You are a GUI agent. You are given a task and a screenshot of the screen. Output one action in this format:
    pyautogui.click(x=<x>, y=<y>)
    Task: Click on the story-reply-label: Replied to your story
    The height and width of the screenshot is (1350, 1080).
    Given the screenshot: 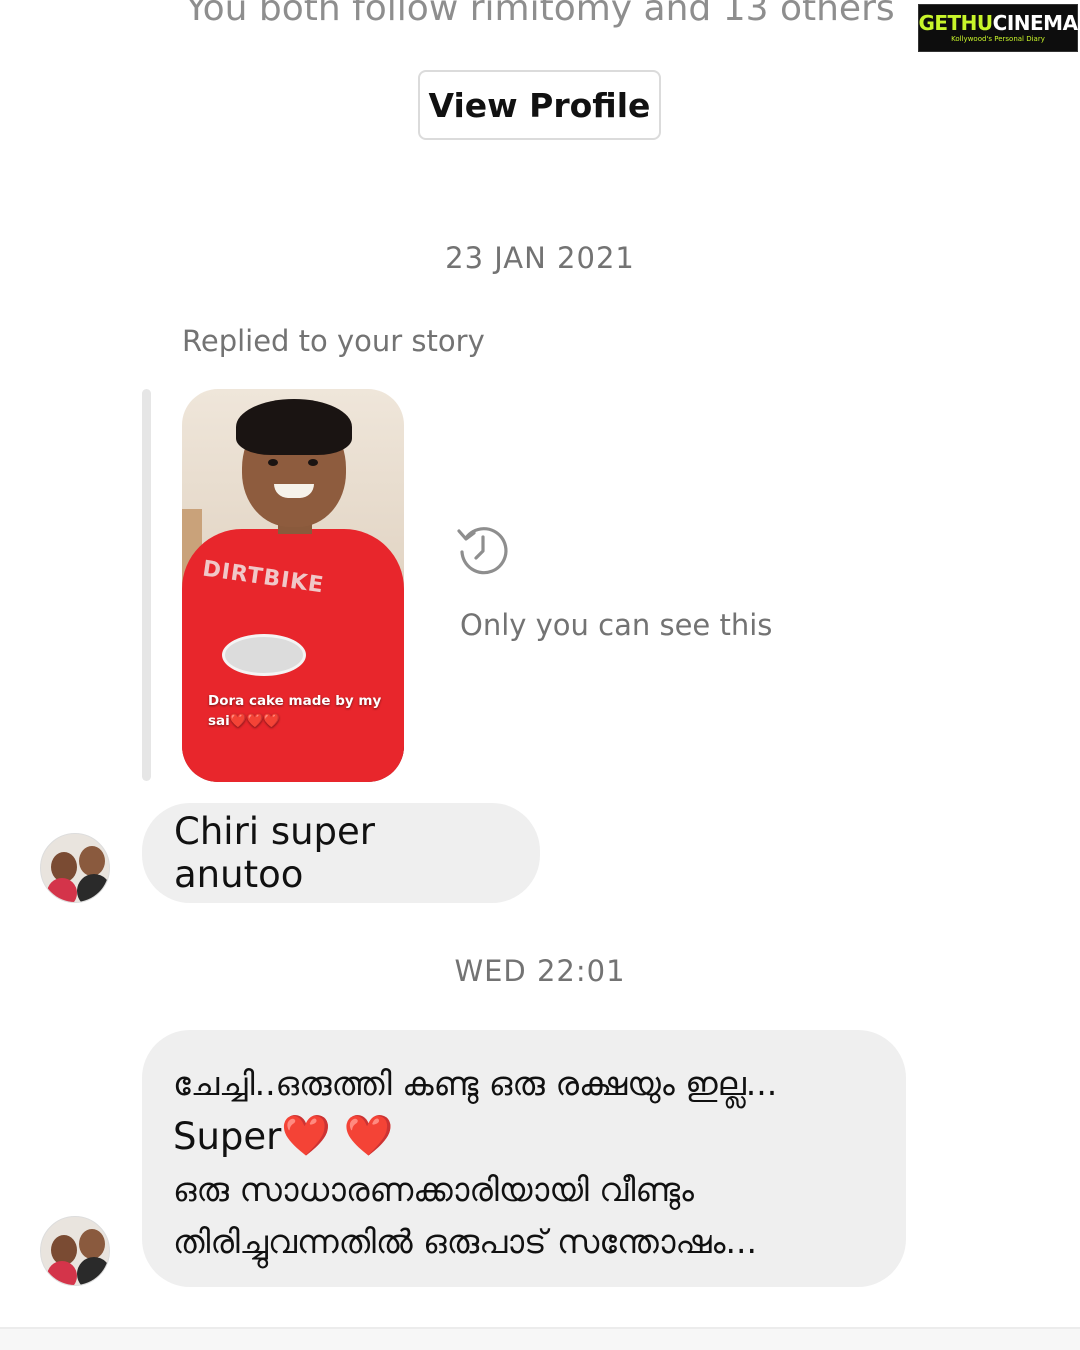 What is the action you would take?
    pyautogui.click(x=333, y=341)
    